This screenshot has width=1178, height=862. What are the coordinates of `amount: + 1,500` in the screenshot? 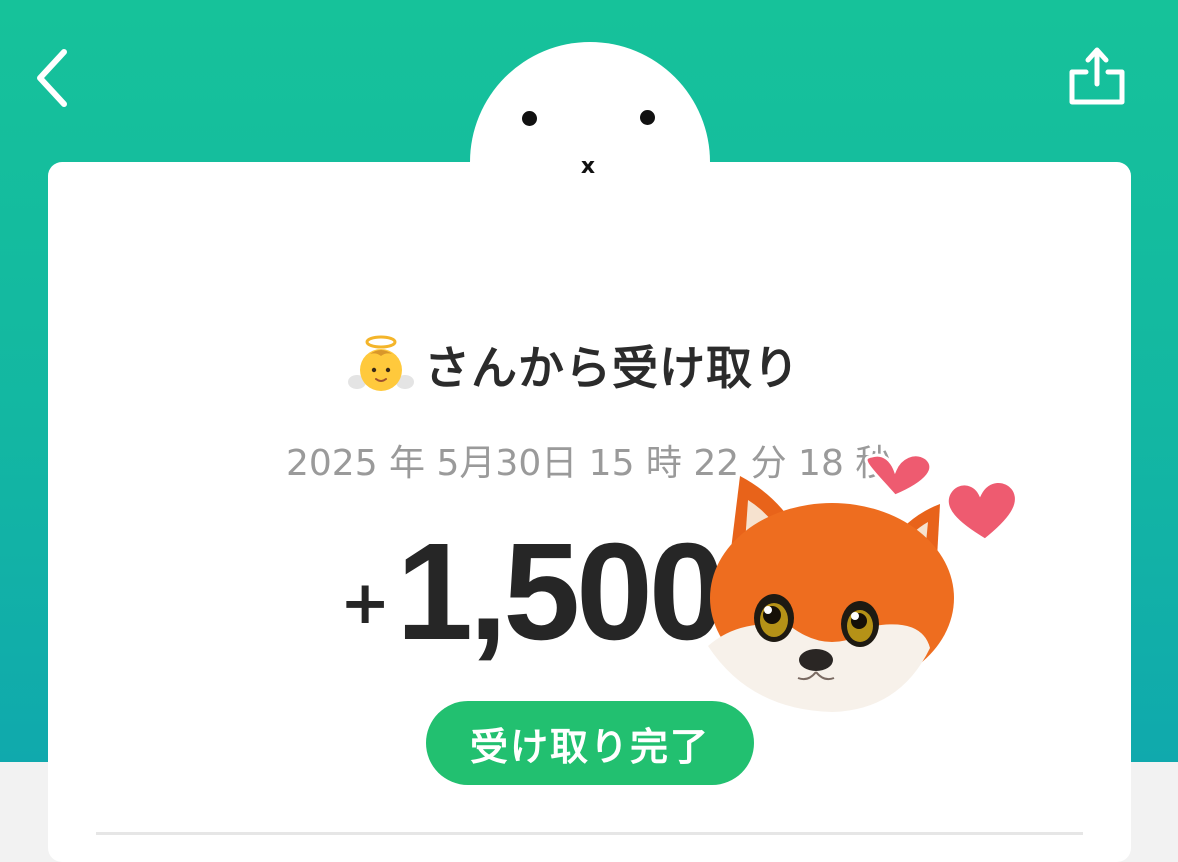 It's located at (533, 592).